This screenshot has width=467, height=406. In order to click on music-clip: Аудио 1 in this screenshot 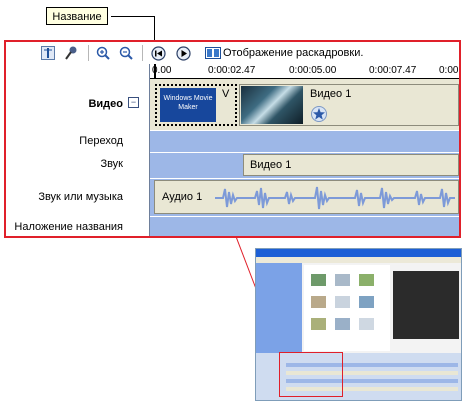, I will do `click(306, 197)`.